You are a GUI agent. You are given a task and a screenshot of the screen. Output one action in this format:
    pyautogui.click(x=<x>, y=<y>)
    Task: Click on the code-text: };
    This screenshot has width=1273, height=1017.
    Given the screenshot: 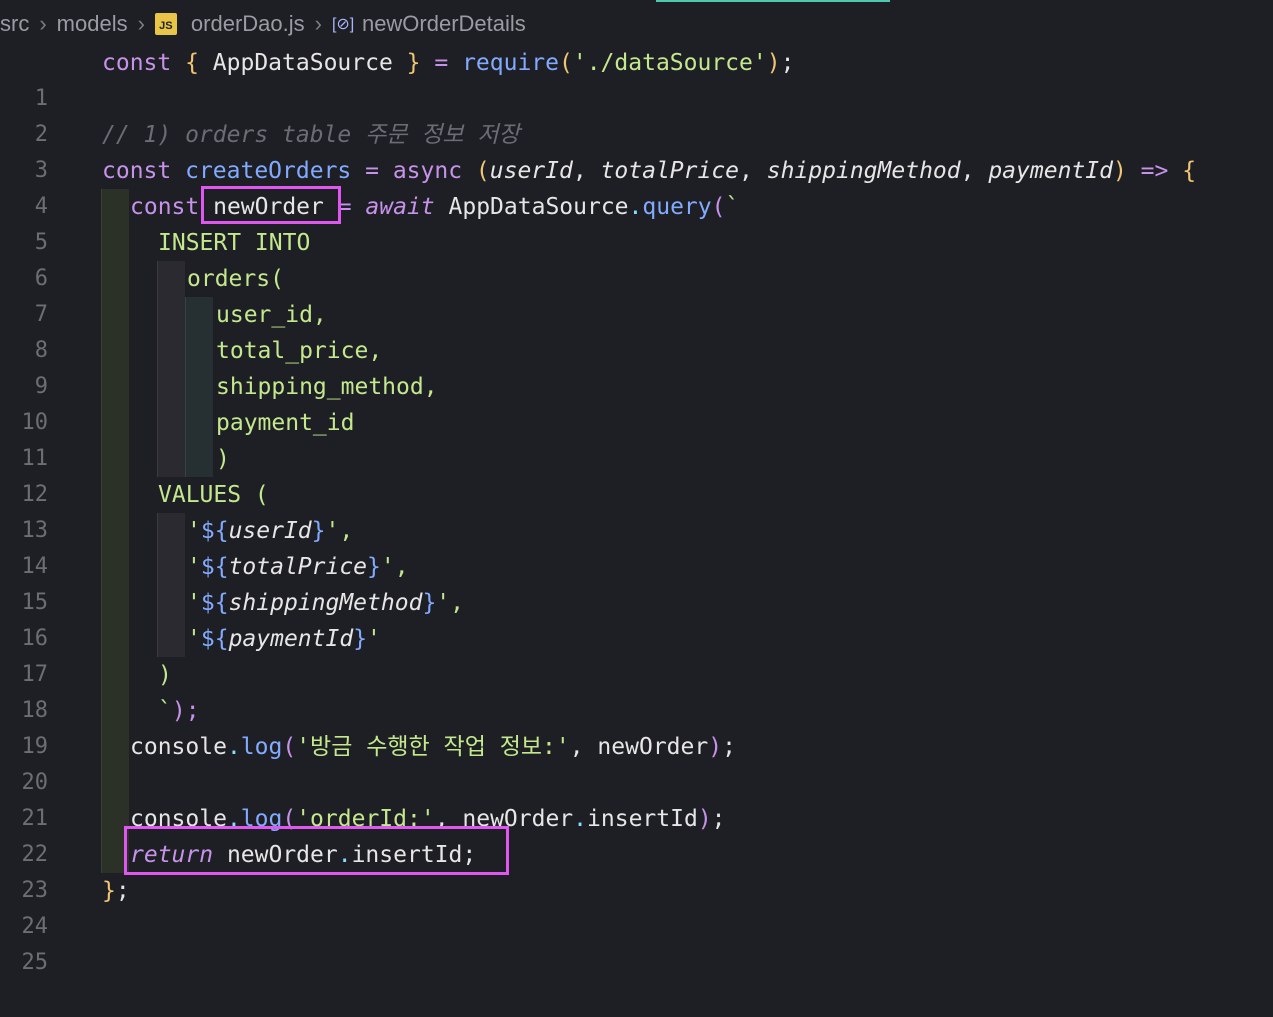 What is the action you would take?
    pyautogui.click(x=116, y=891)
    